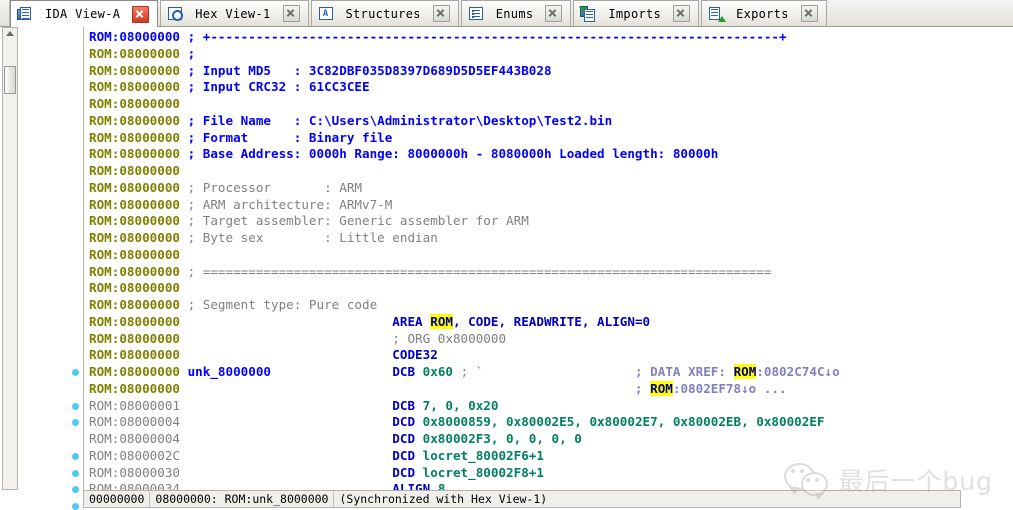  What do you see at coordinates (10, 33) in the screenshot?
I see `scroll-up-arrow-icon` at bounding box center [10, 33].